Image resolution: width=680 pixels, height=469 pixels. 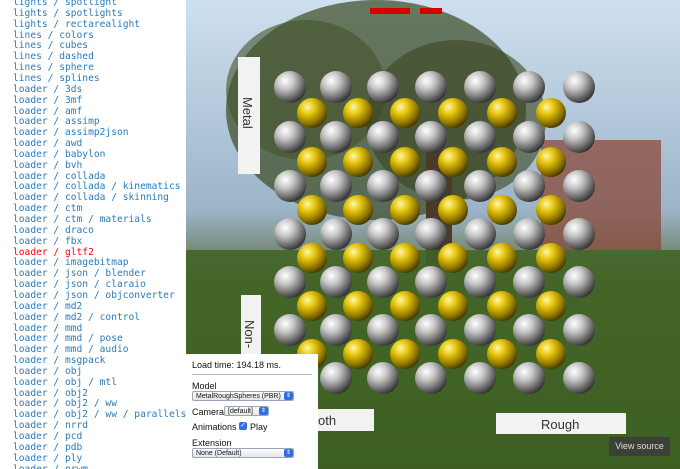 I want to click on sidebar-link: loader / 3ds, so click(x=47, y=89).